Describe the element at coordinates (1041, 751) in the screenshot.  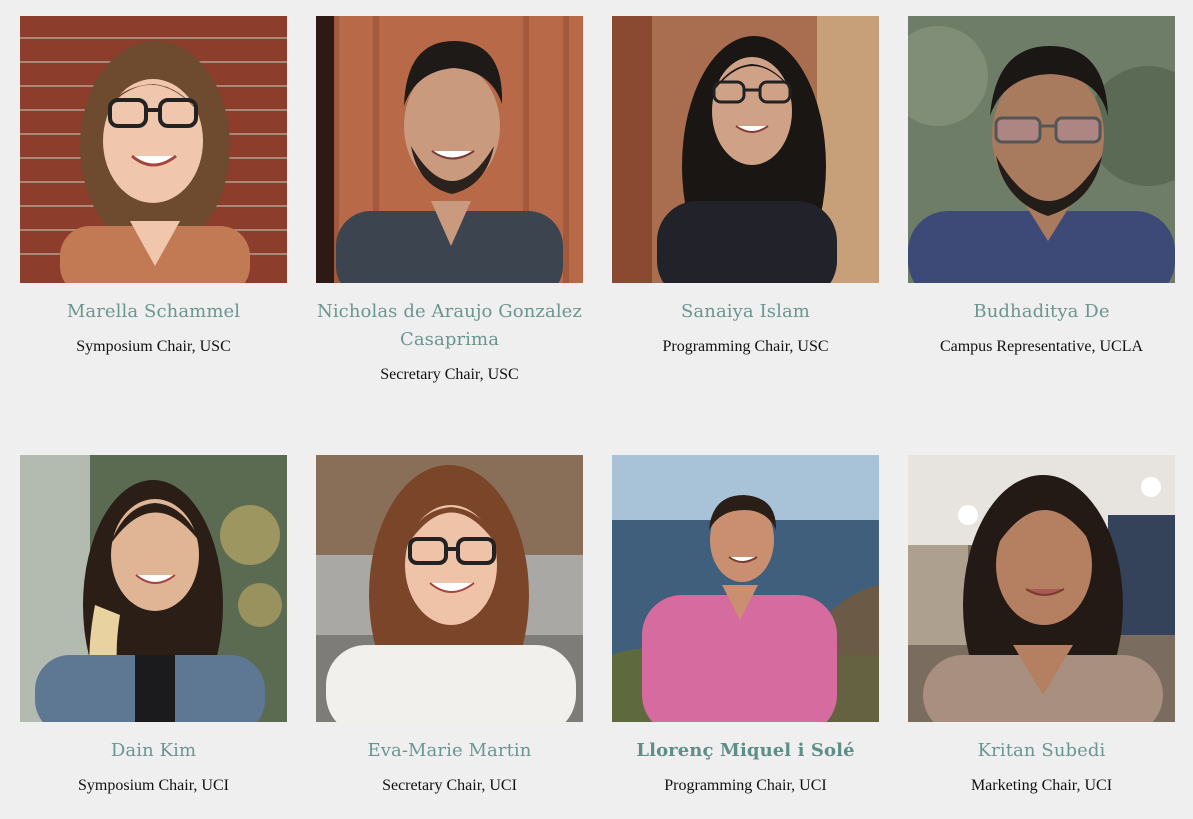
I see `member-name: Kritan Subedi` at that location.